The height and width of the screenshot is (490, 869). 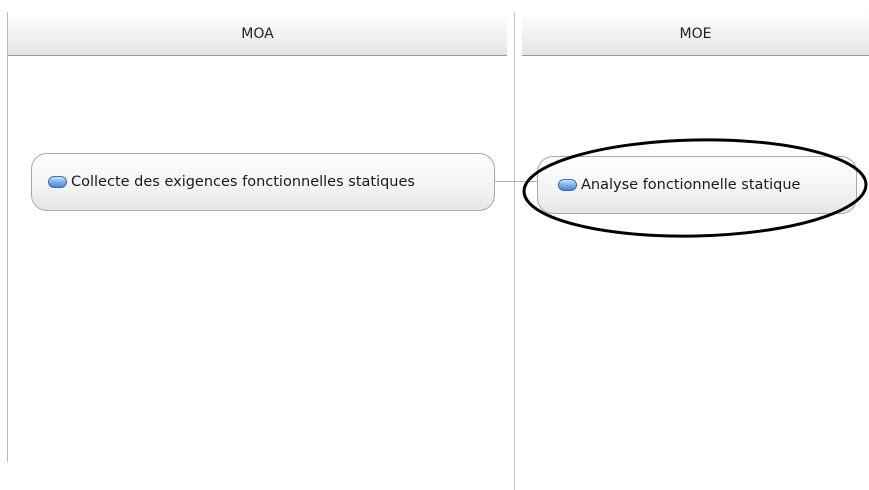 I want to click on activity-label: Analyse fonctionnelle statique, so click(x=691, y=185).